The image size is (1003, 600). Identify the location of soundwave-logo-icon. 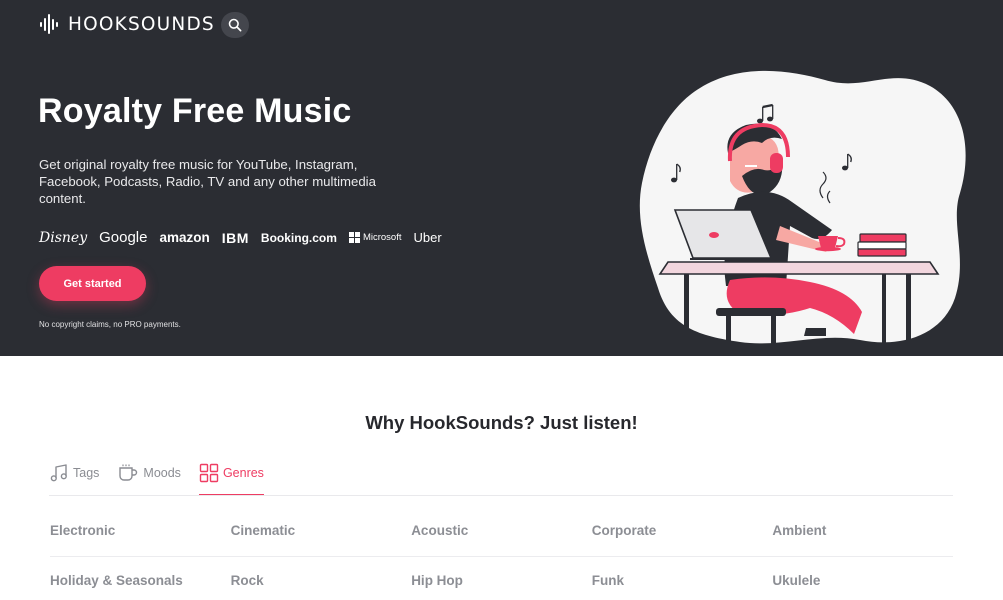
(49, 24).